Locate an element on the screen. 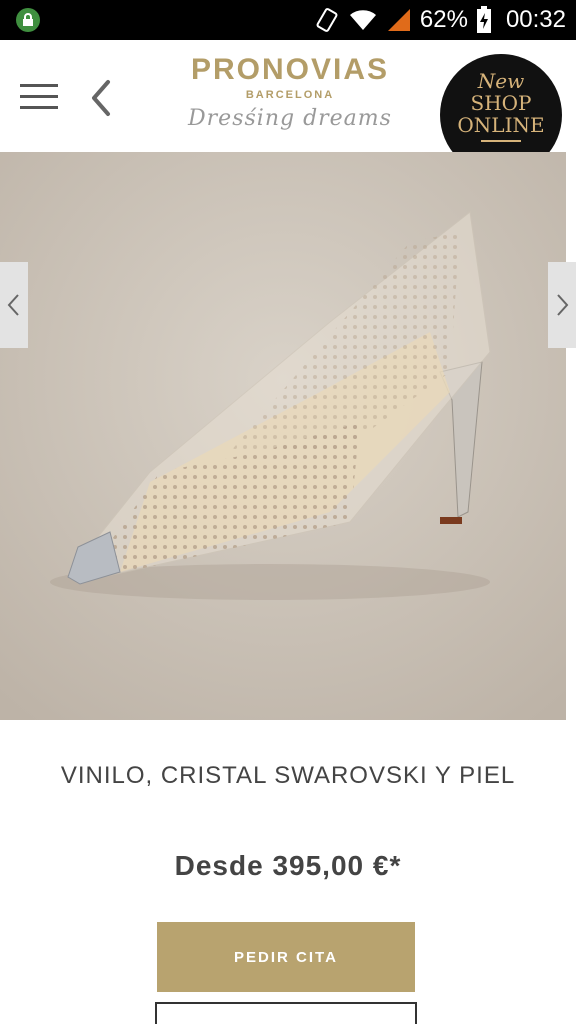 The image size is (576, 1024). secondary-button is located at coordinates (286, 1013).